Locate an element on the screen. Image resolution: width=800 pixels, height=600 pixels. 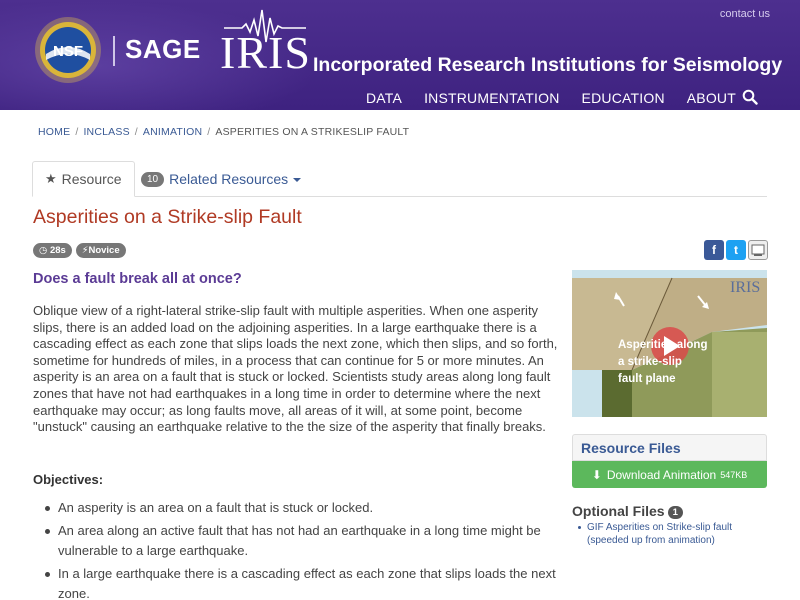
logo-divider is located at coordinates (114, 51).